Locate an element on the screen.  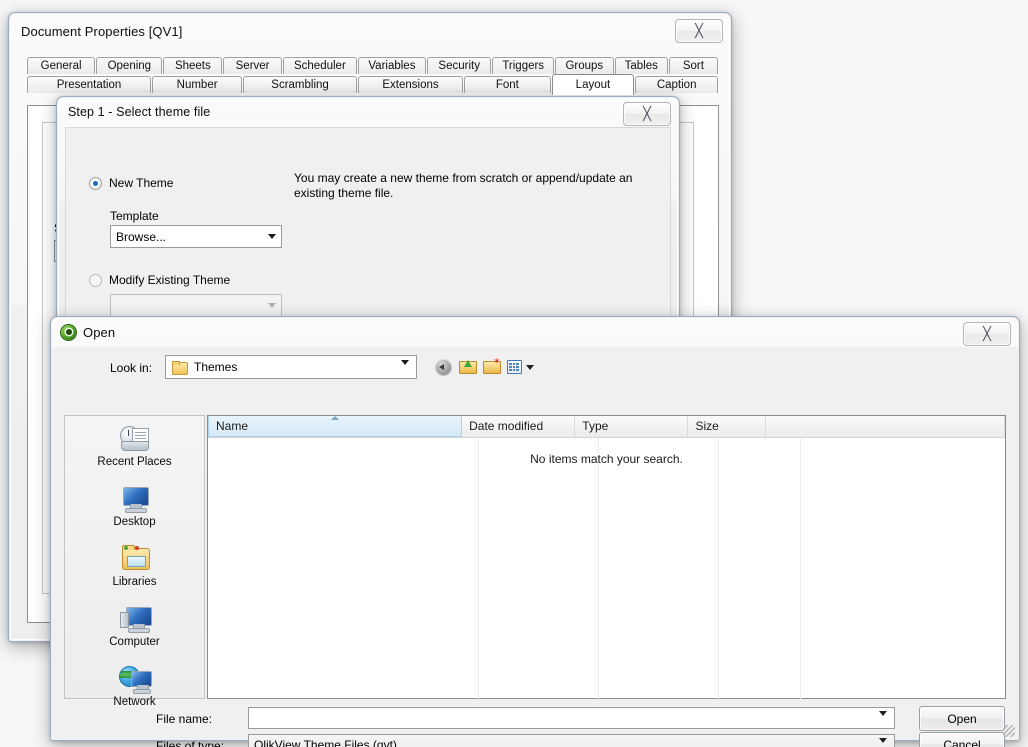
lookin-value: Themes is located at coordinates (216, 367).